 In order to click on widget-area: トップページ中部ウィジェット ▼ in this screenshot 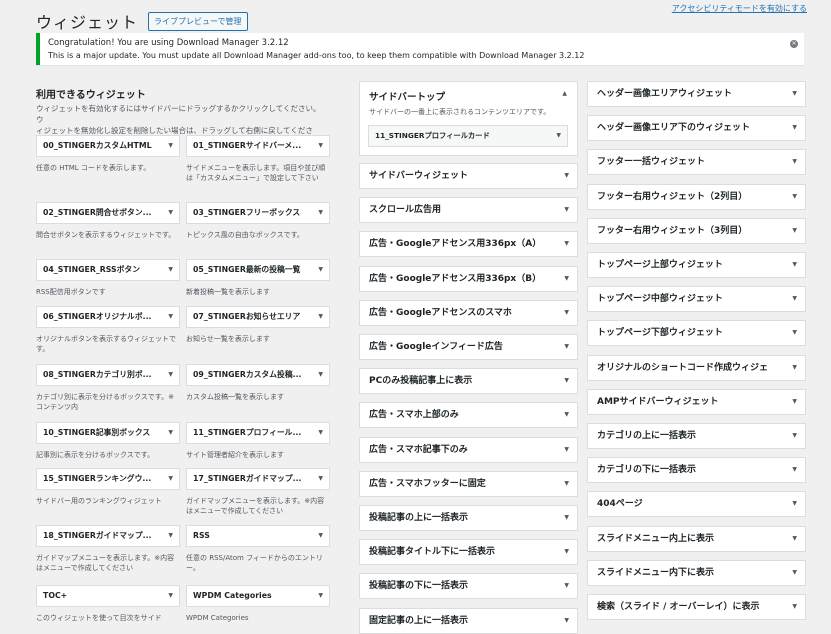, I will do `click(696, 299)`.